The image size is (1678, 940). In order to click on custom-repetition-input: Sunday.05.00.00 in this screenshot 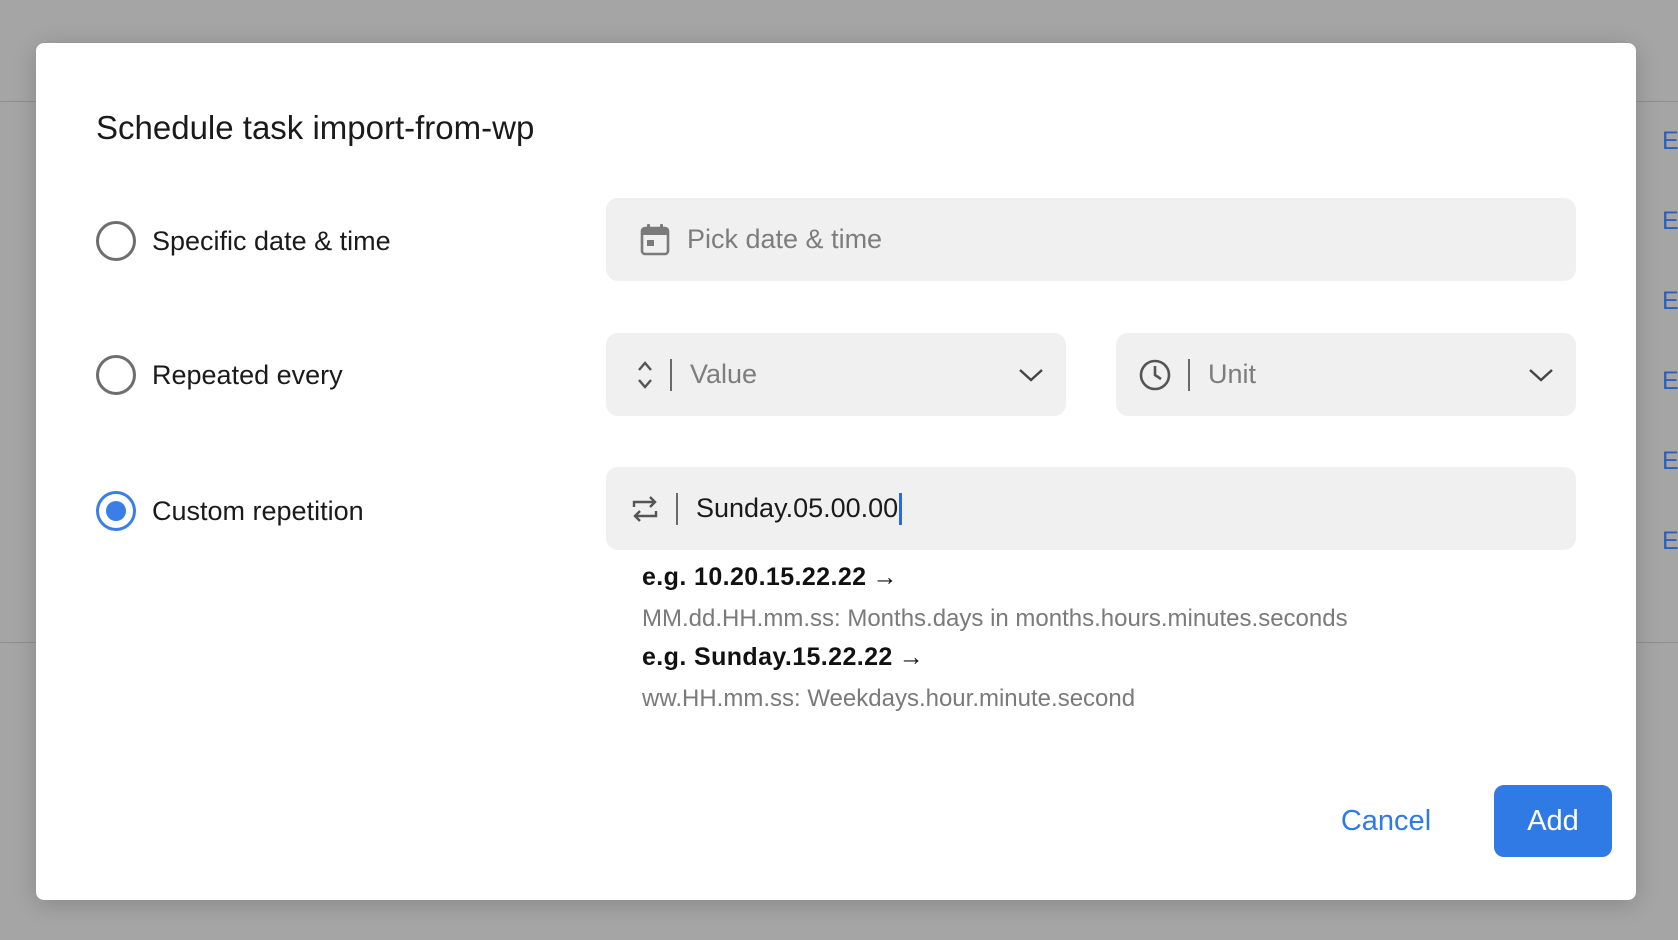, I will do `click(1091, 508)`.